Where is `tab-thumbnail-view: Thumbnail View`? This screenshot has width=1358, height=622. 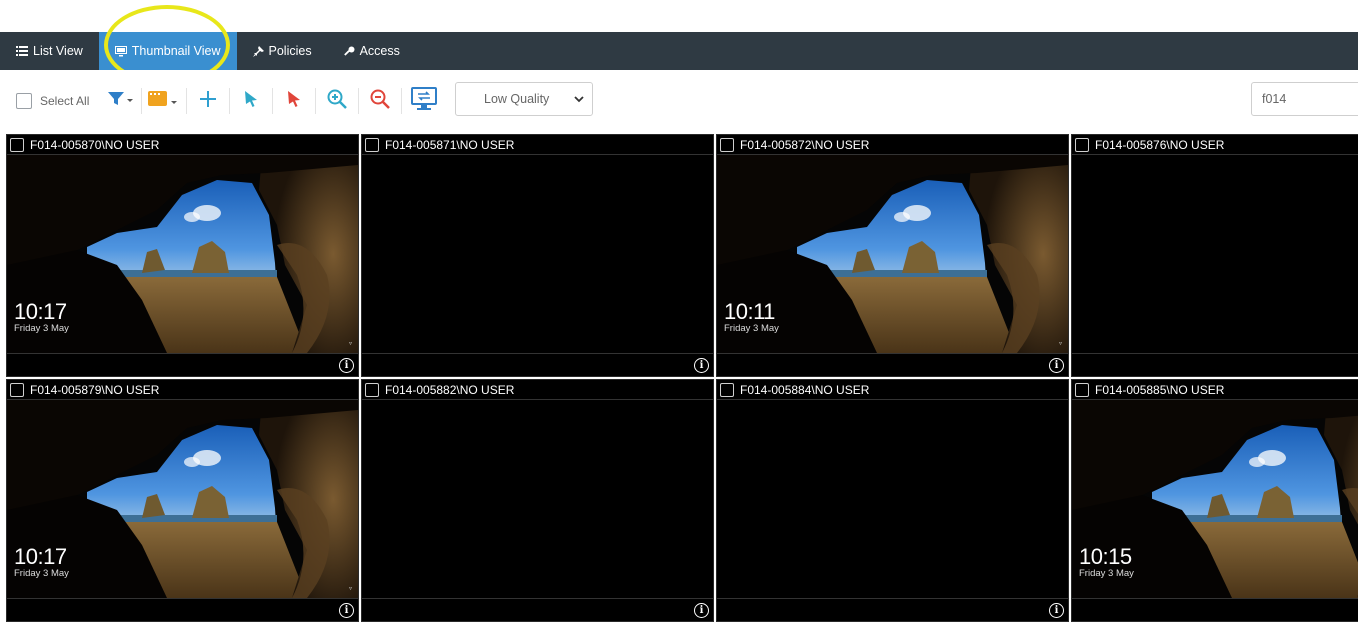 tab-thumbnail-view: Thumbnail View is located at coordinates (167, 51).